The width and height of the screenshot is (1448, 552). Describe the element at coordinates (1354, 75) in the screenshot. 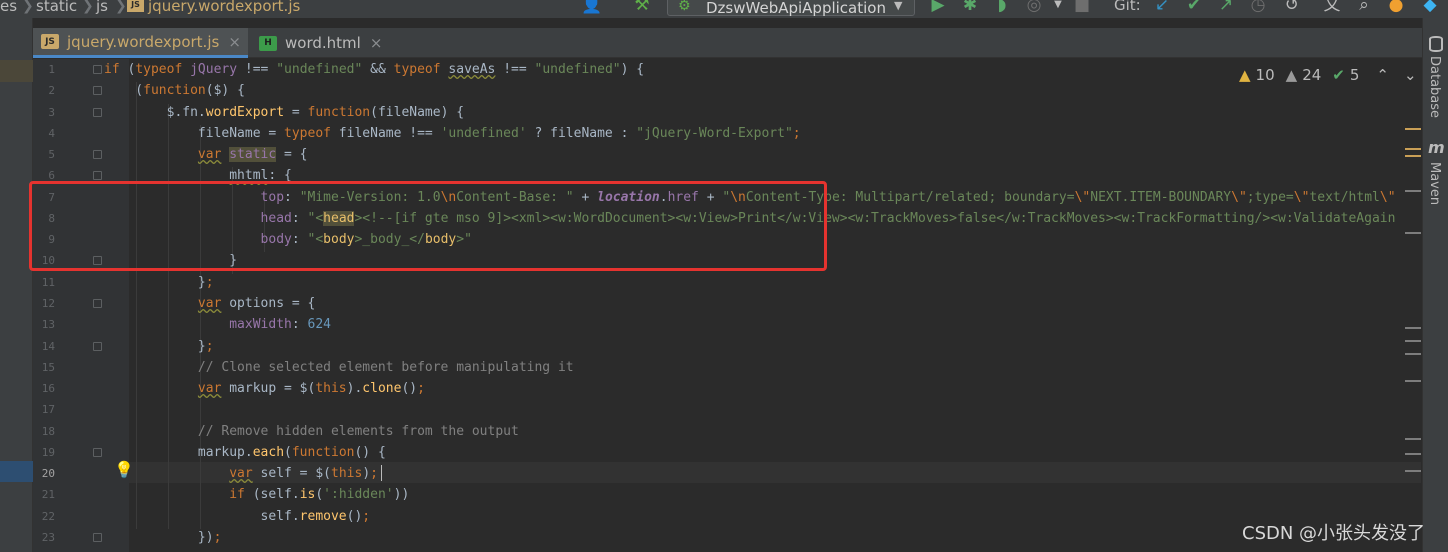

I see `ok-count: 5` at that location.